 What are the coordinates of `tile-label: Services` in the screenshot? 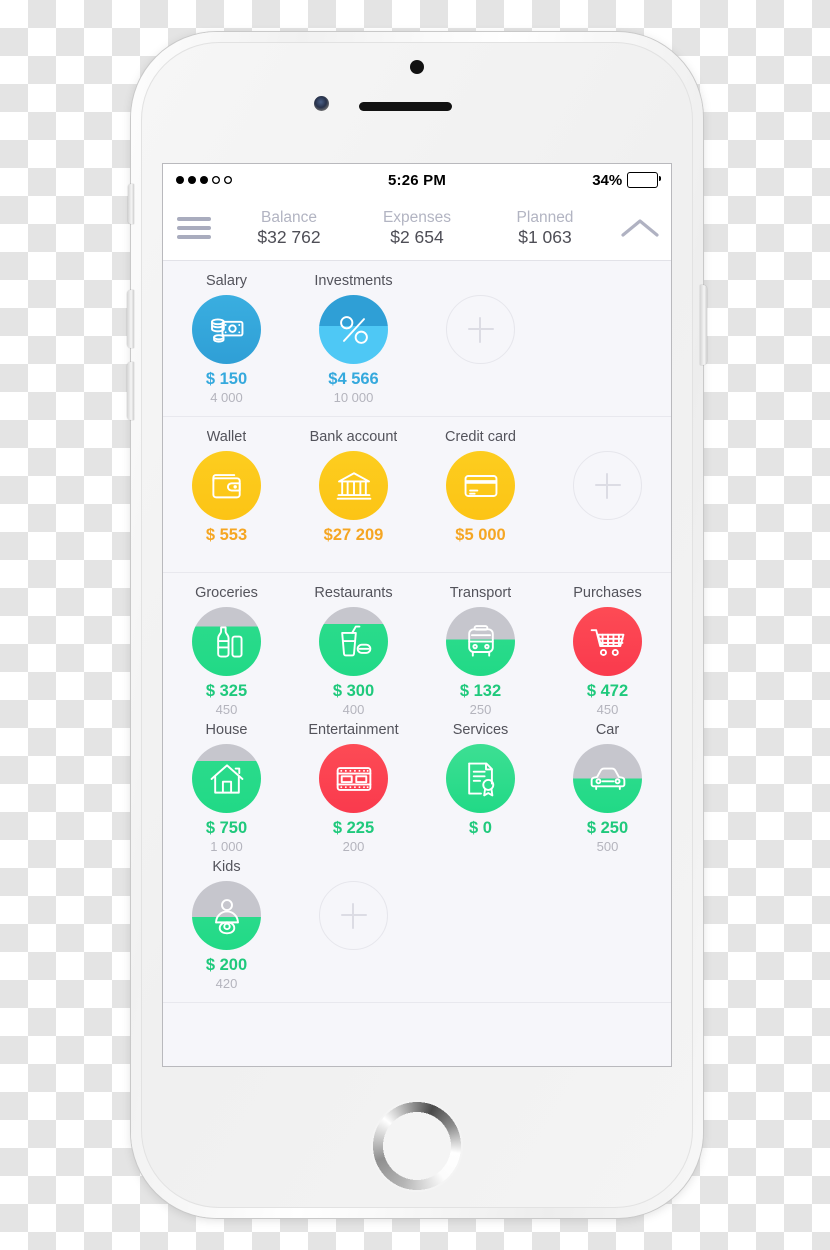 It's located at (480, 730).